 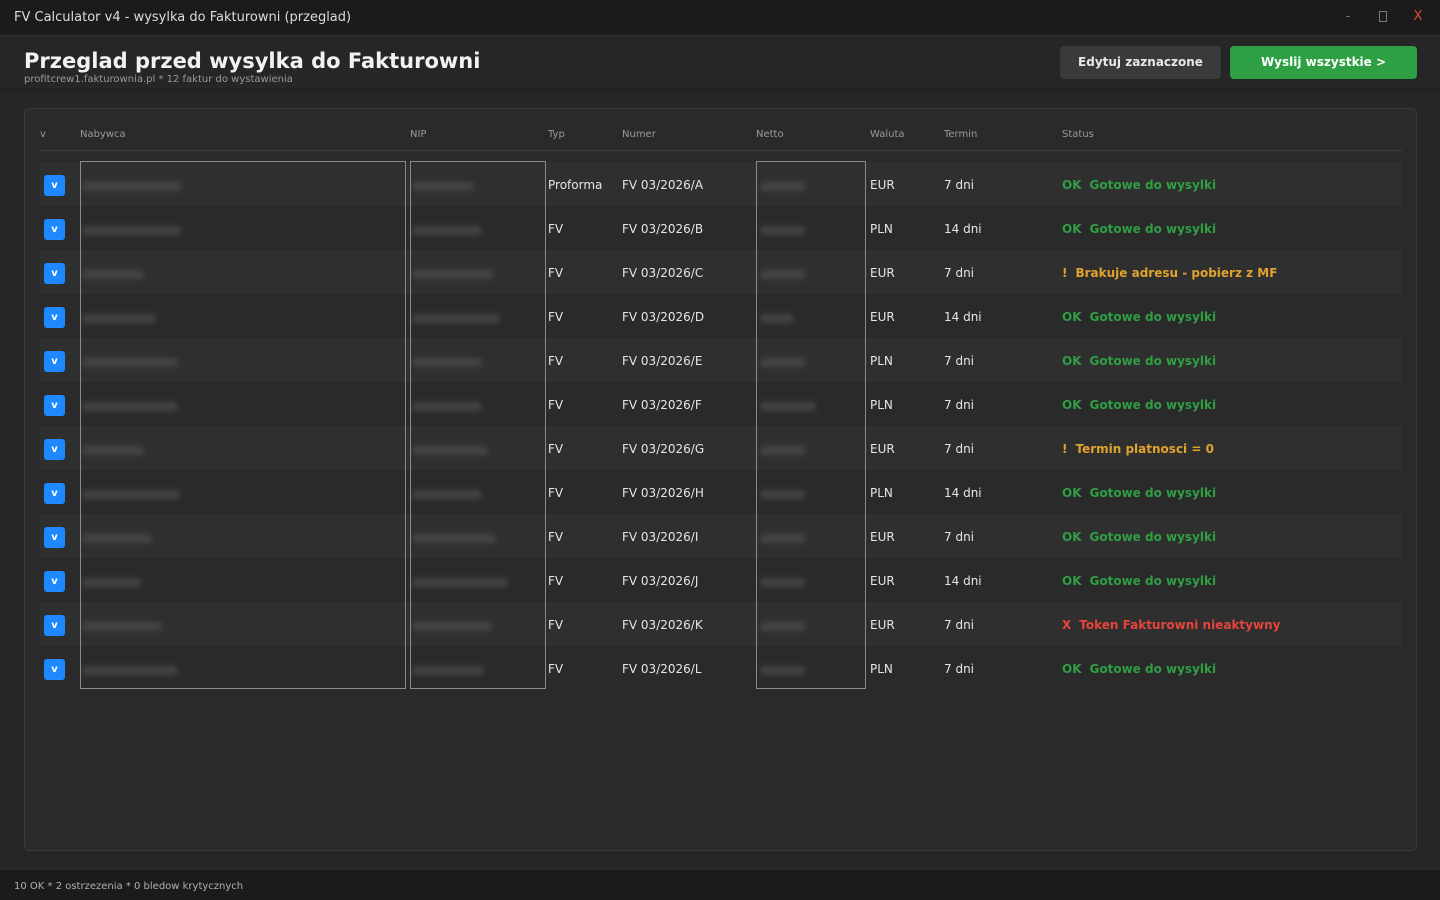 What do you see at coordinates (1418, 16) in the screenshot?
I see `close-button: X` at bounding box center [1418, 16].